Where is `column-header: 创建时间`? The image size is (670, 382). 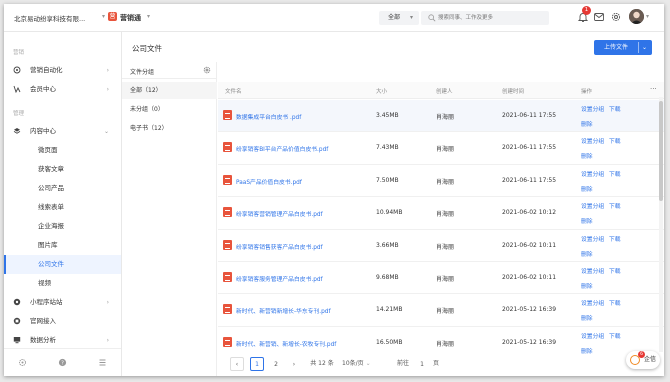
column-header: 创建时间 is located at coordinates (513, 92).